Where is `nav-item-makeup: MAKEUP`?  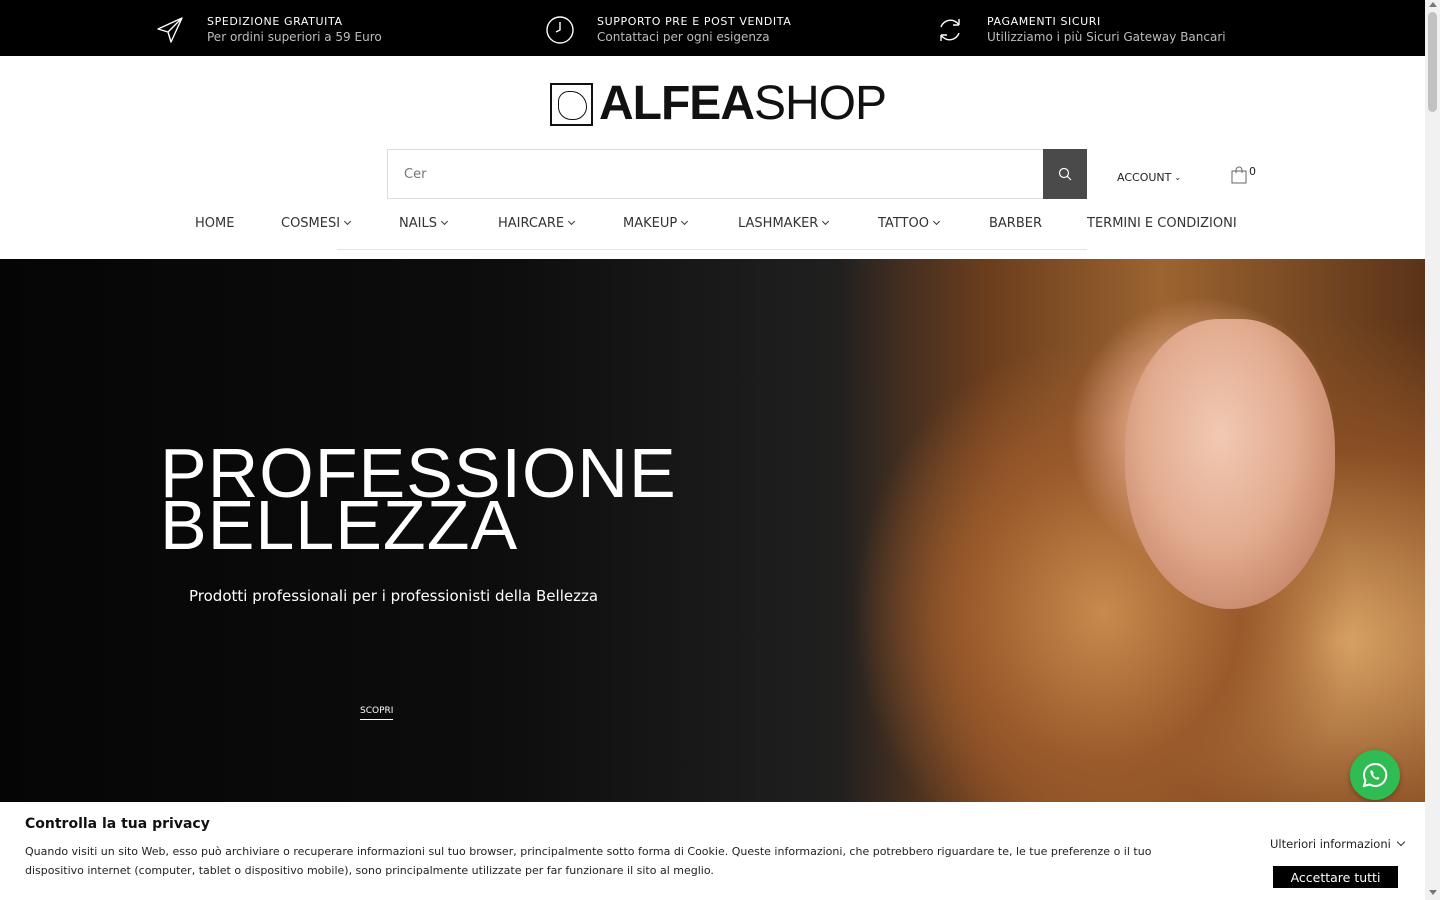
nav-item-makeup: MAKEUP is located at coordinates (656, 223).